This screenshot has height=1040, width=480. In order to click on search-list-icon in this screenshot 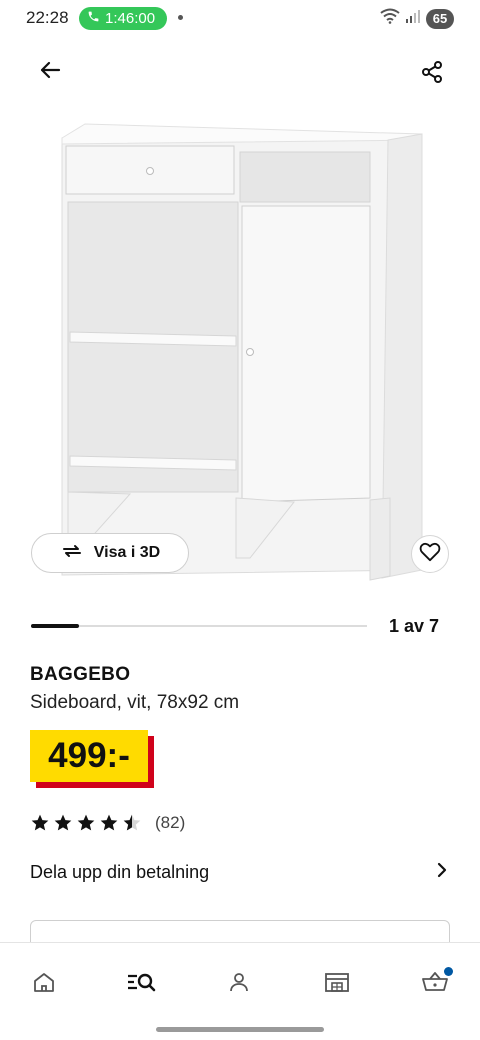, I will do `click(141, 984)`.